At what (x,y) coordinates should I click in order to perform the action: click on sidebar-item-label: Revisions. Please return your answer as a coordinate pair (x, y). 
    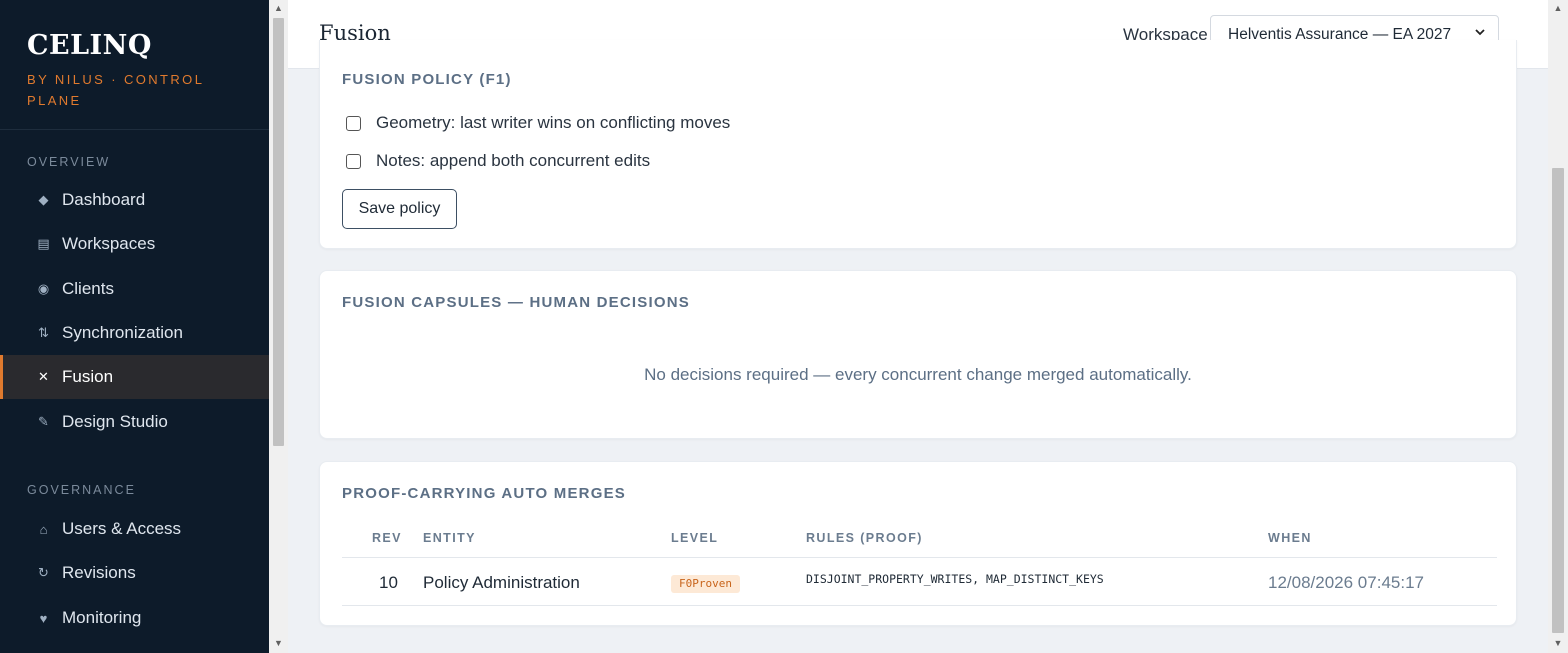
    Looking at the image, I should click on (99, 572).